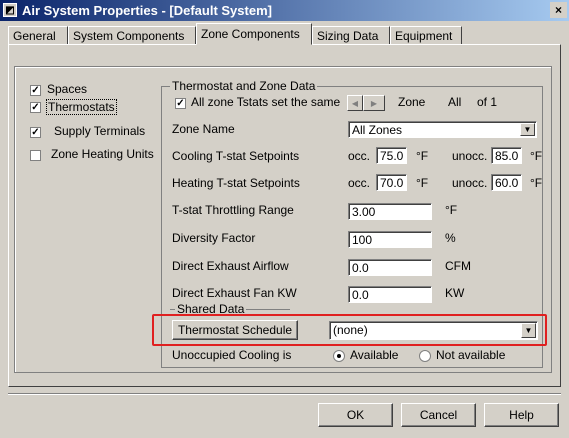  I want to click on tab-general: General, so click(38, 35).